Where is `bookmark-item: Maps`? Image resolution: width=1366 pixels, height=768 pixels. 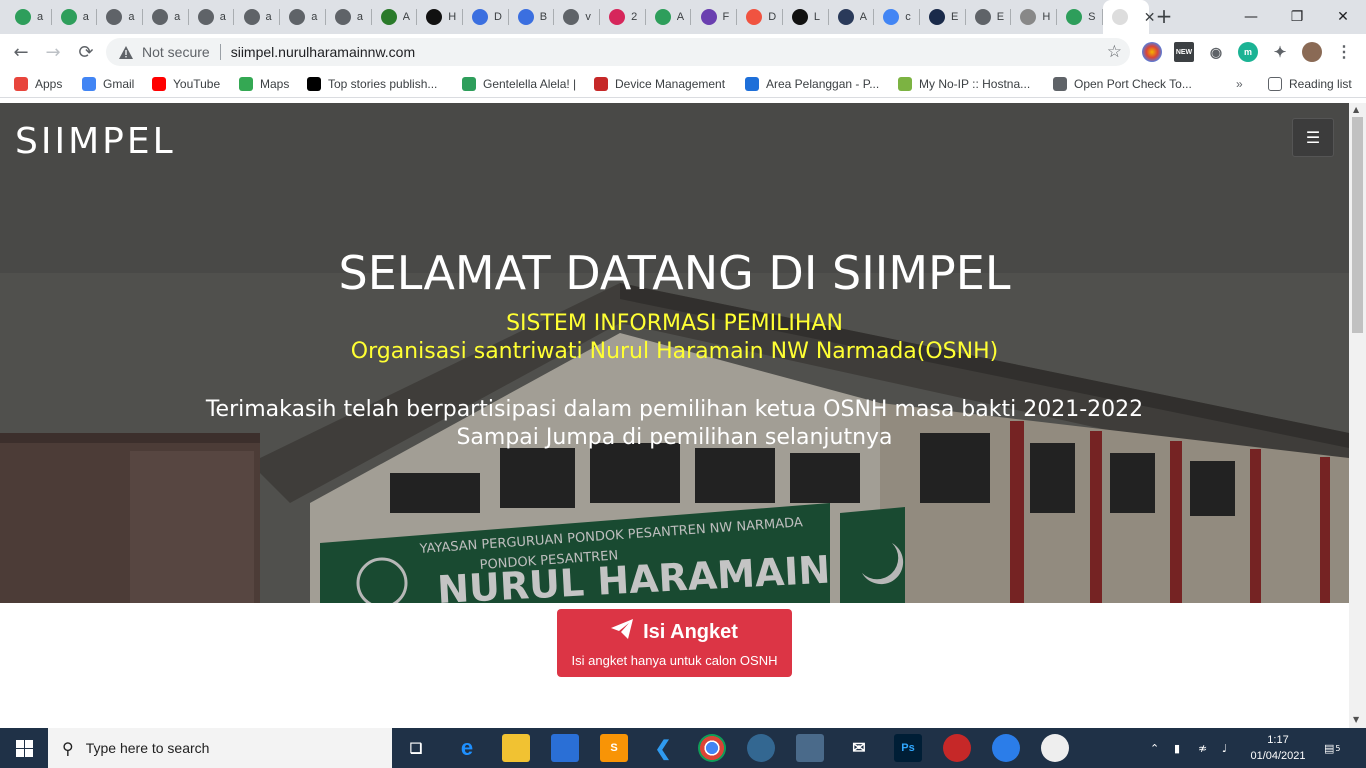 bookmark-item: Maps is located at coordinates (264, 84).